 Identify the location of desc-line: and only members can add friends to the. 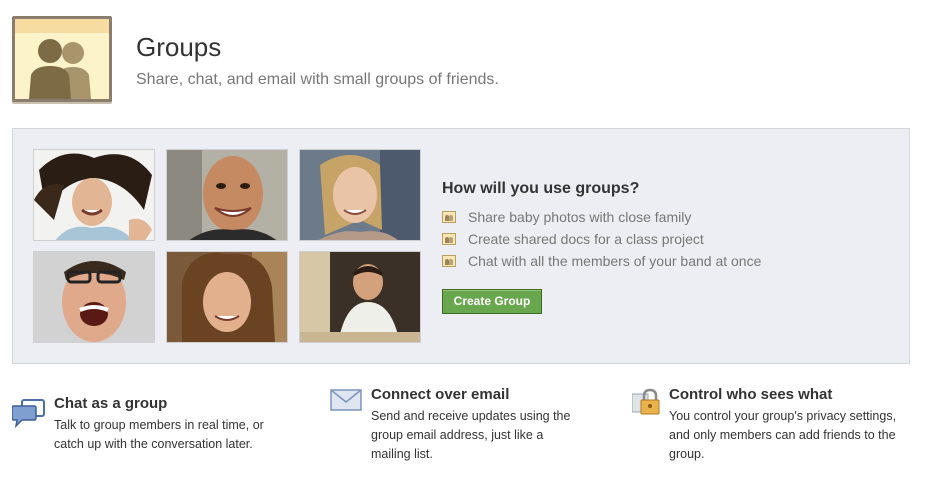
(782, 435).